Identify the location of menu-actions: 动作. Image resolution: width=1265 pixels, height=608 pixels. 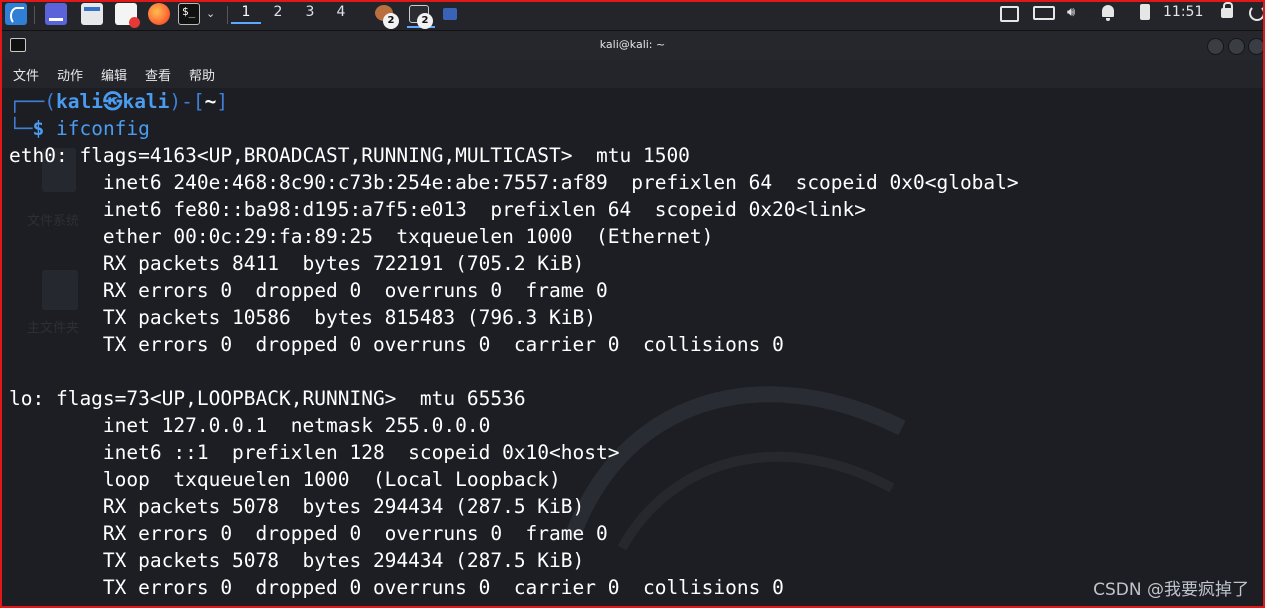
(70, 74).